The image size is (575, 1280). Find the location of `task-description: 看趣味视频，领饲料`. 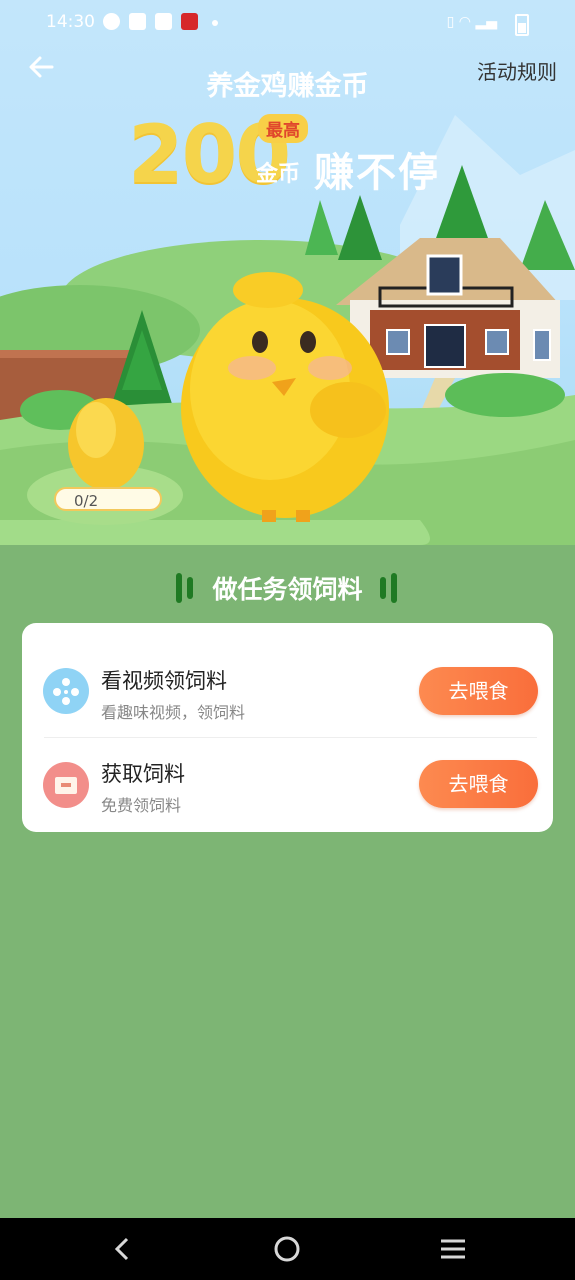

task-description: 看趣味视频，领饲料 is located at coordinates (173, 712).